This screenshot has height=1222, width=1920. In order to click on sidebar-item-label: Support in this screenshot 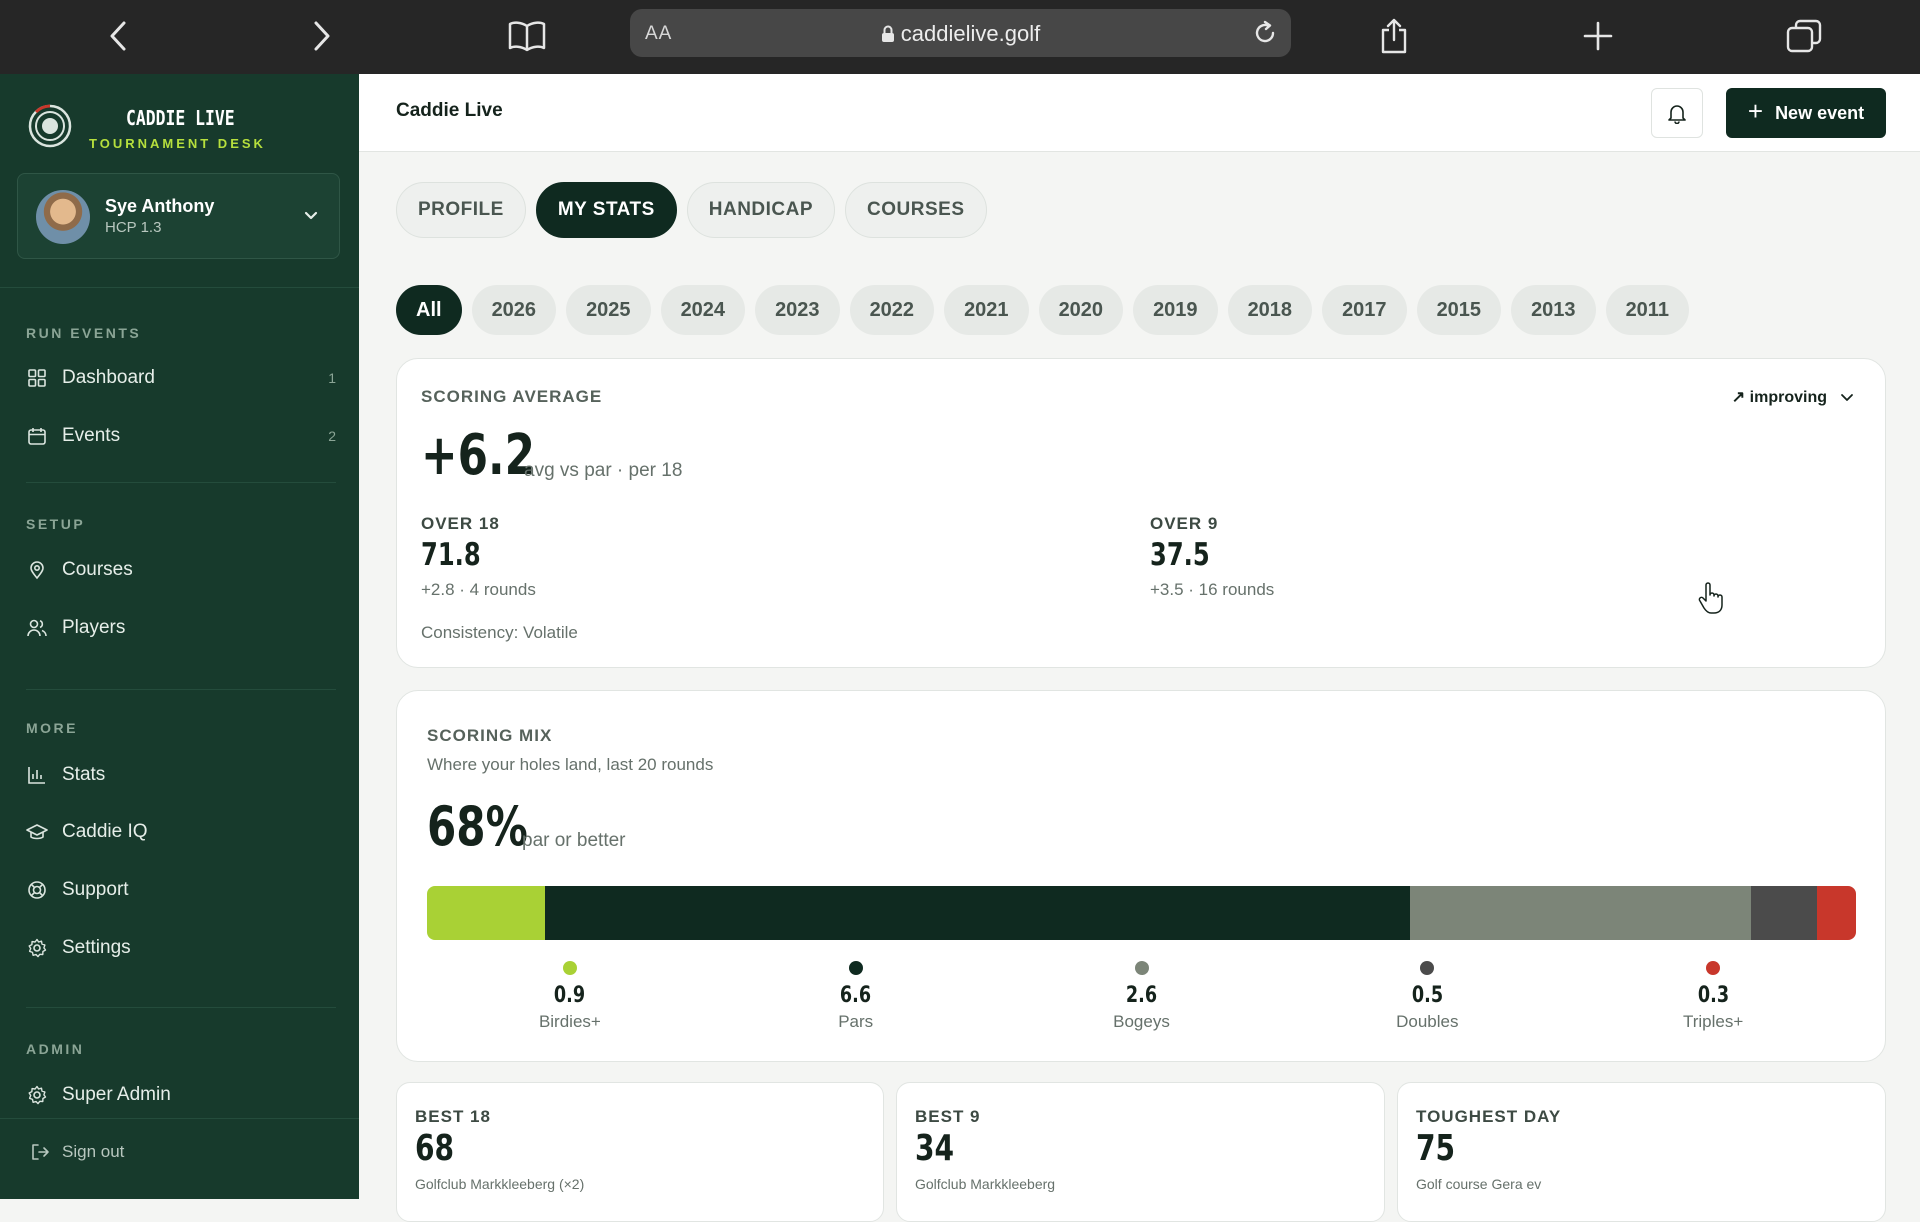, I will do `click(95, 889)`.